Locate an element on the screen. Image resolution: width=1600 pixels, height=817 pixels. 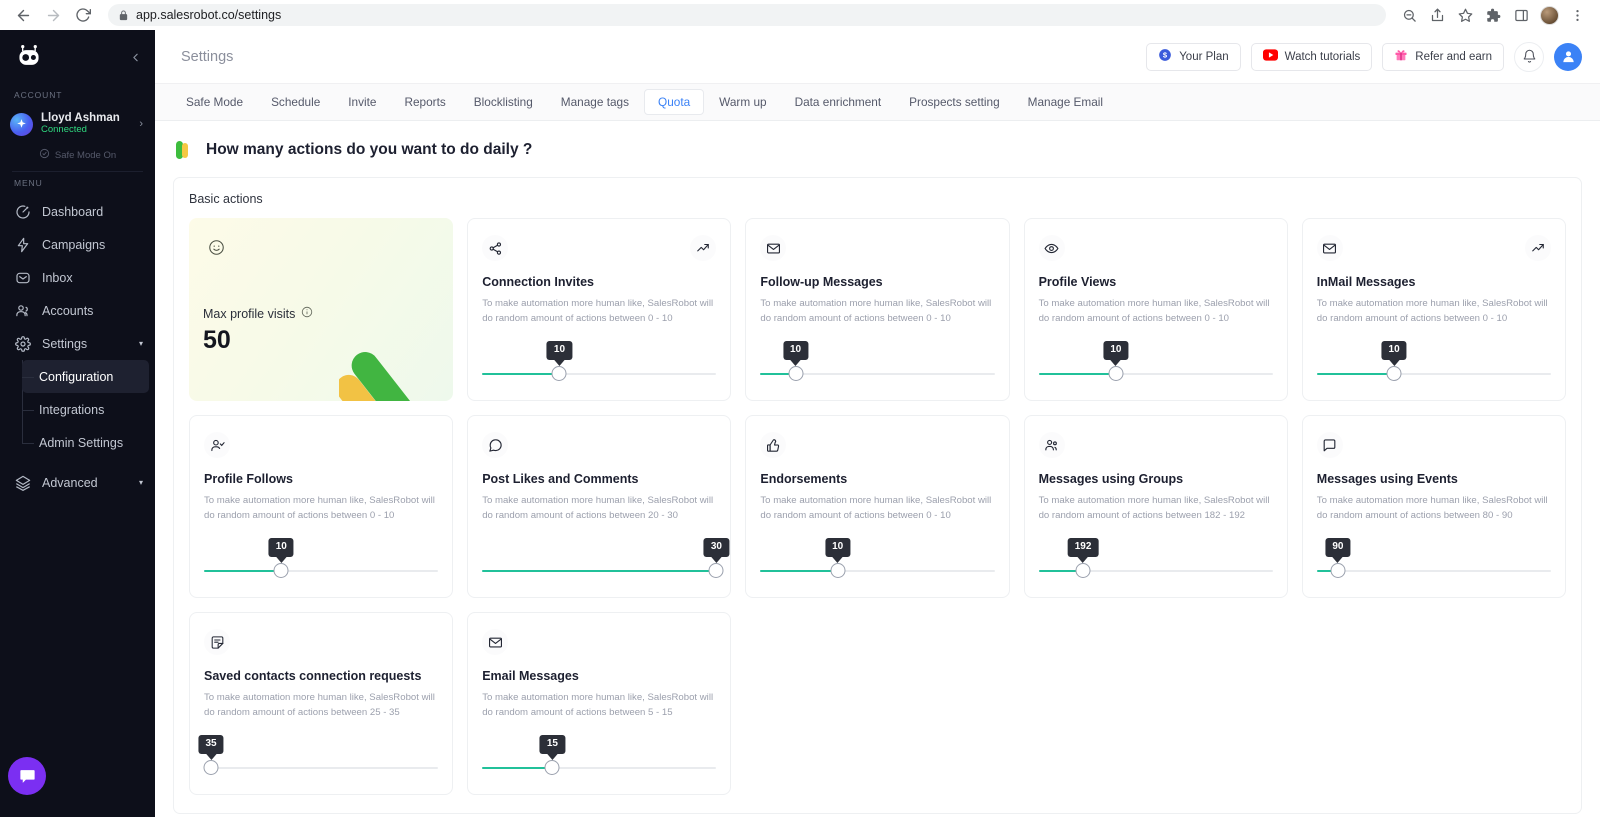
bookmark-star-icon is located at coordinates (1465, 15).